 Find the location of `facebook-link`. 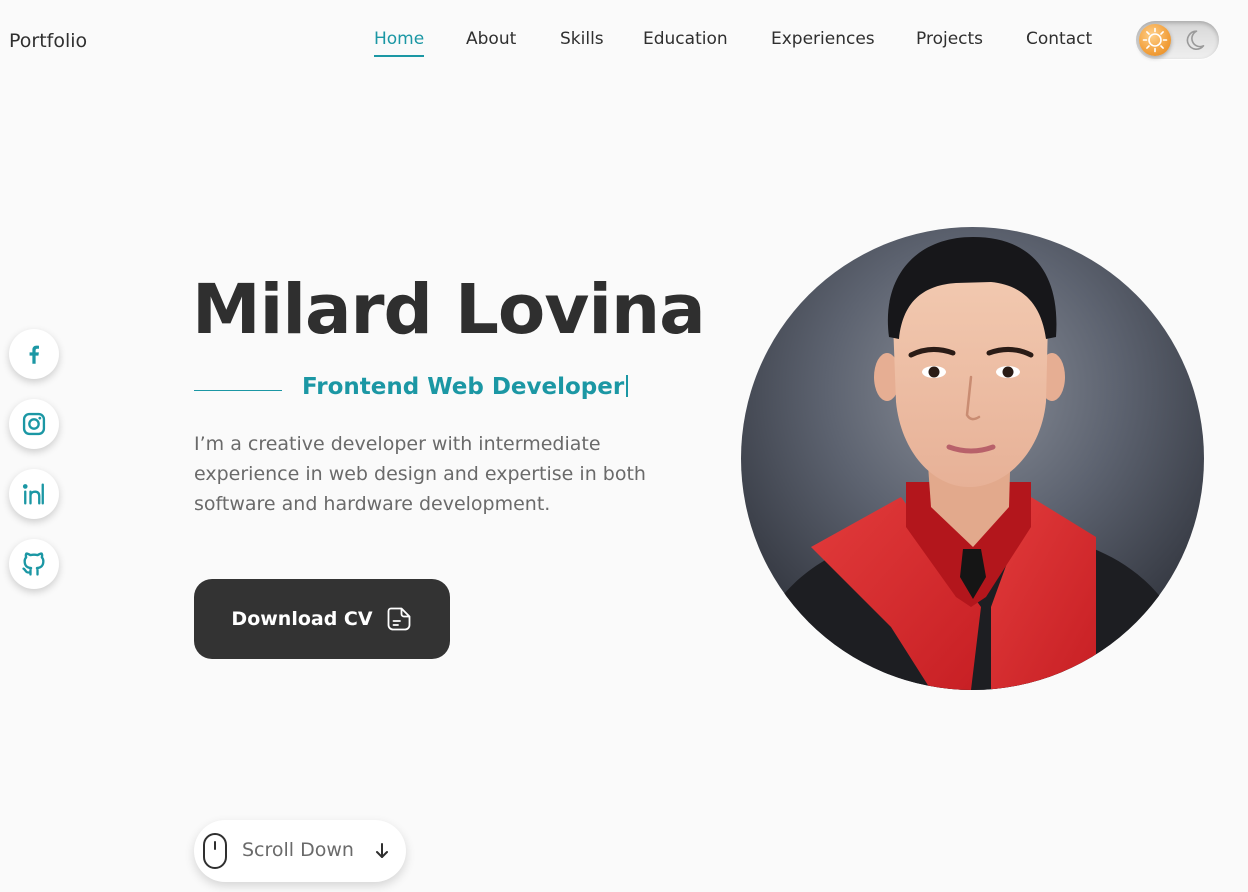

facebook-link is located at coordinates (34, 354).